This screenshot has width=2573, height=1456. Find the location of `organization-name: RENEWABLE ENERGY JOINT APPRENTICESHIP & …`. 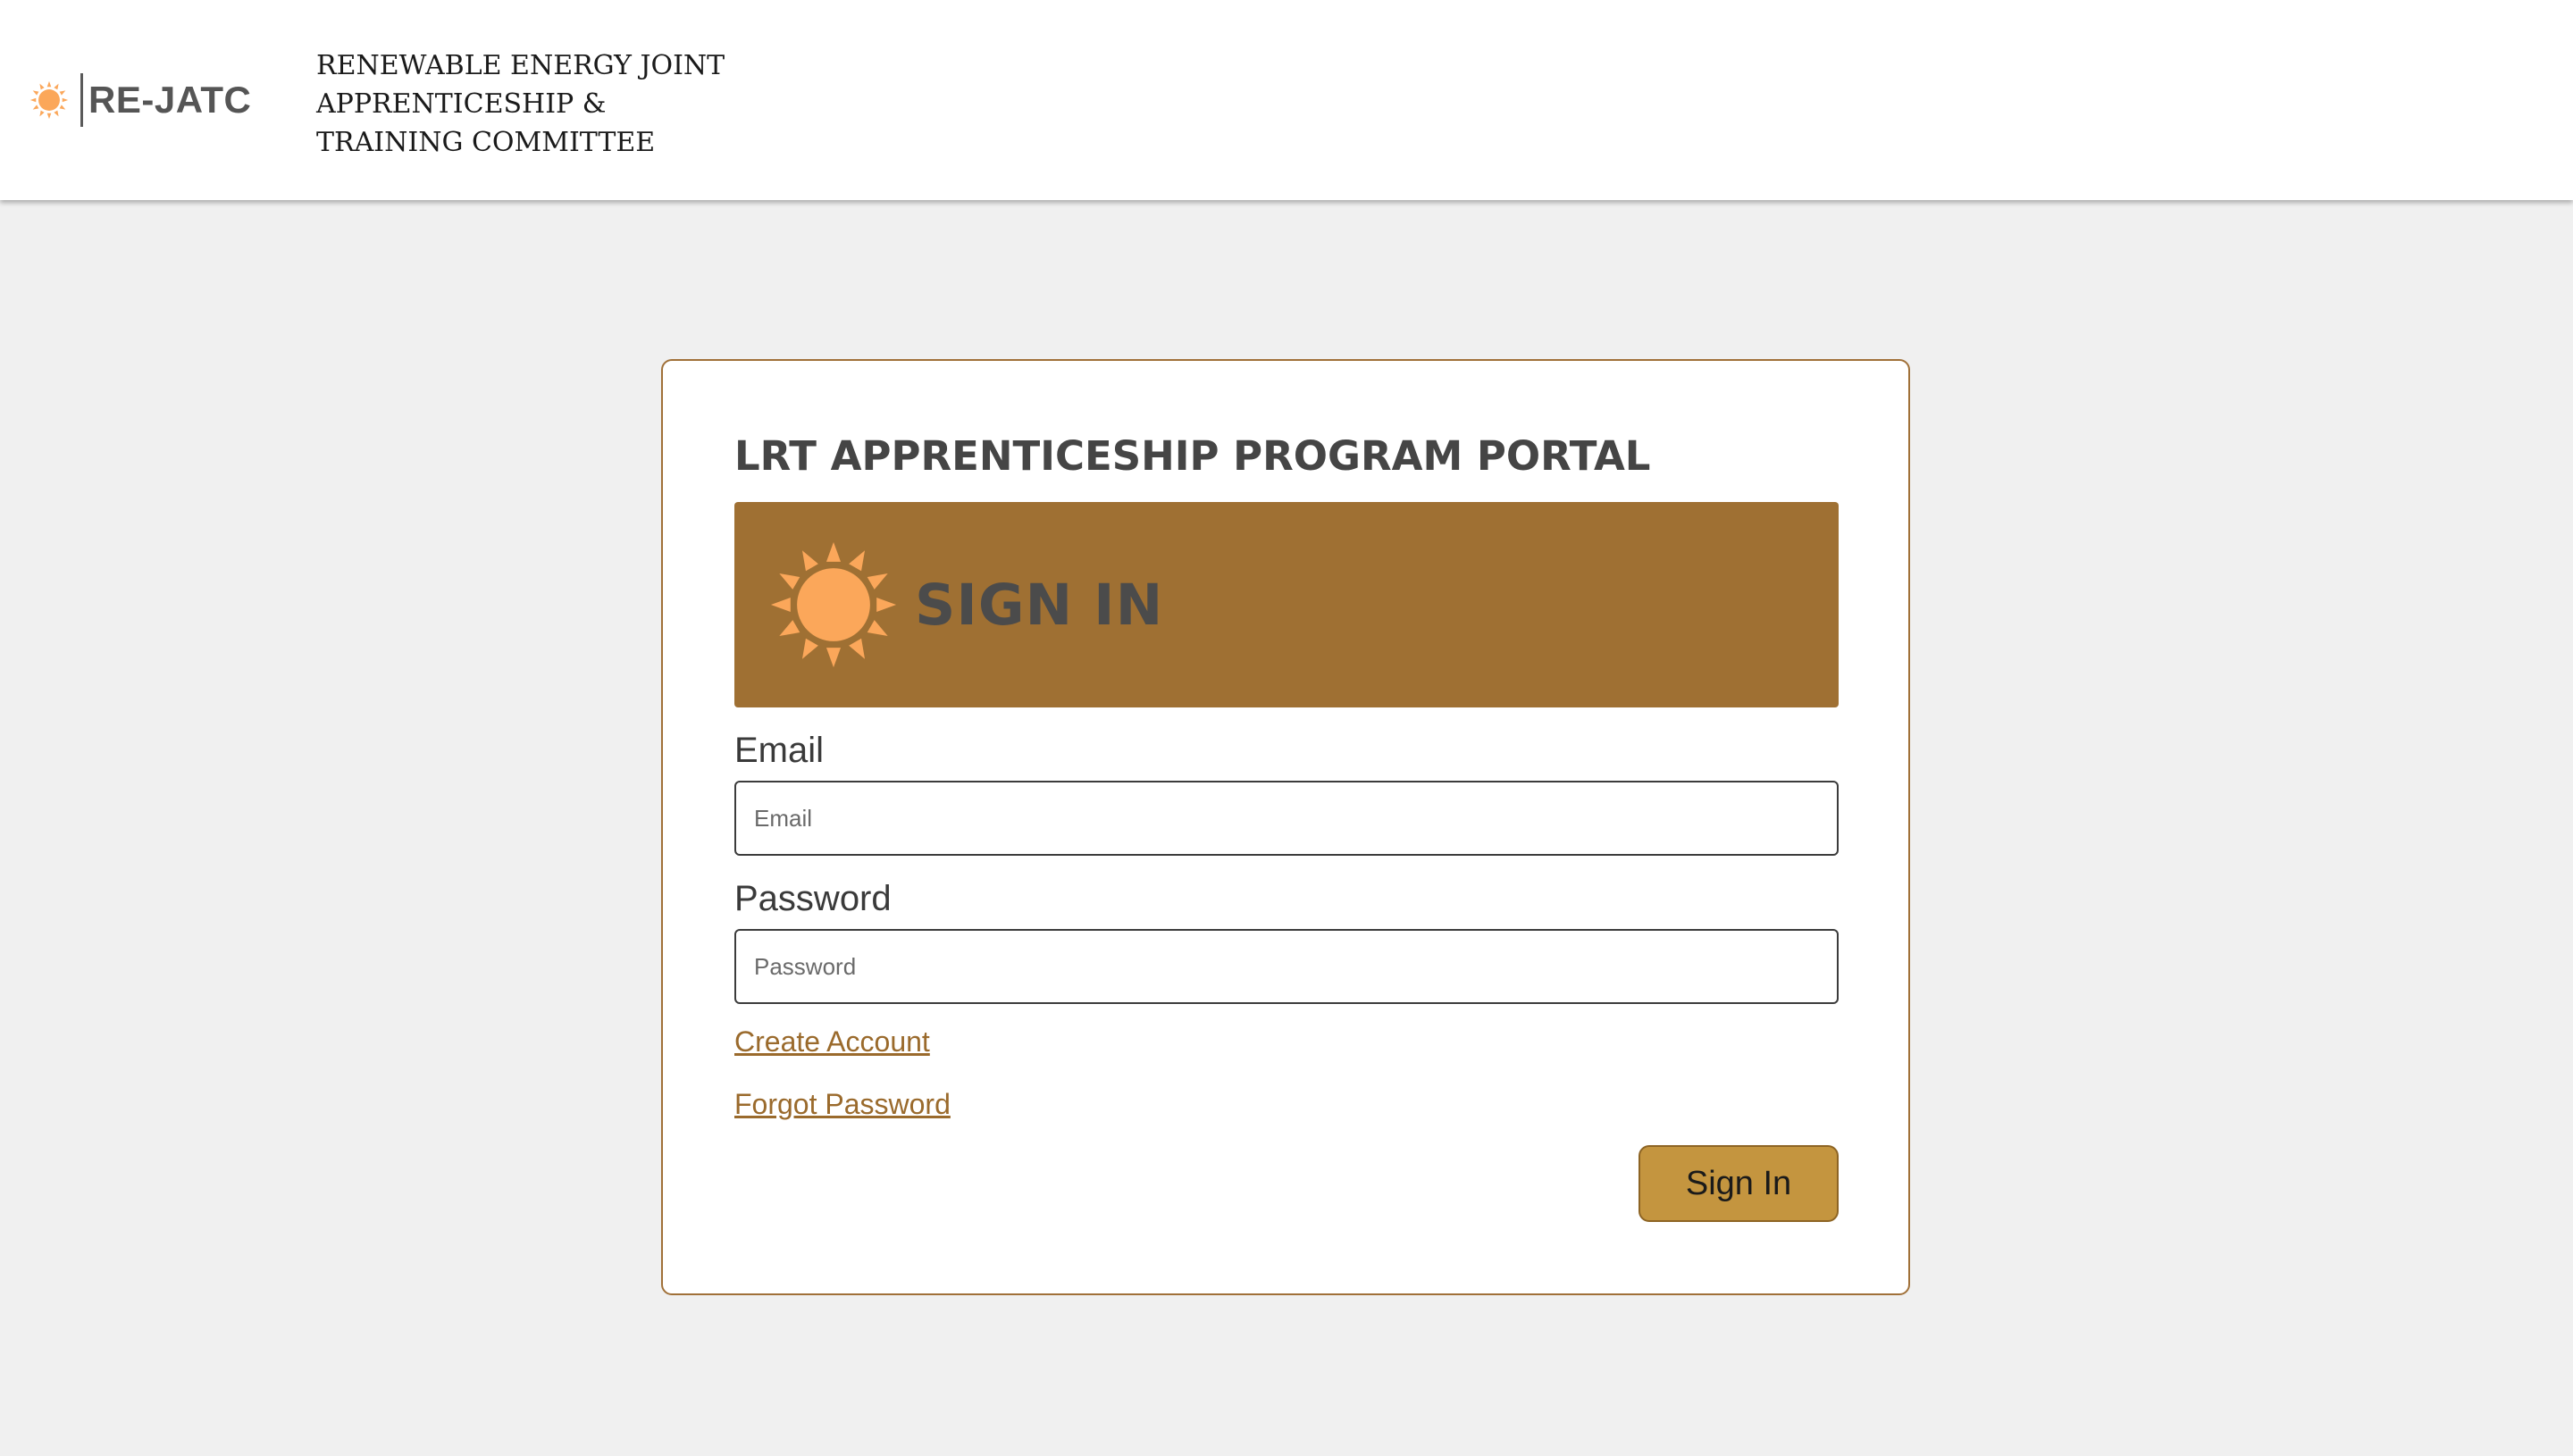

organization-name: RENEWABLE ENERGY JOINT APPRENTICESHIP & … is located at coordinates (520, 104).